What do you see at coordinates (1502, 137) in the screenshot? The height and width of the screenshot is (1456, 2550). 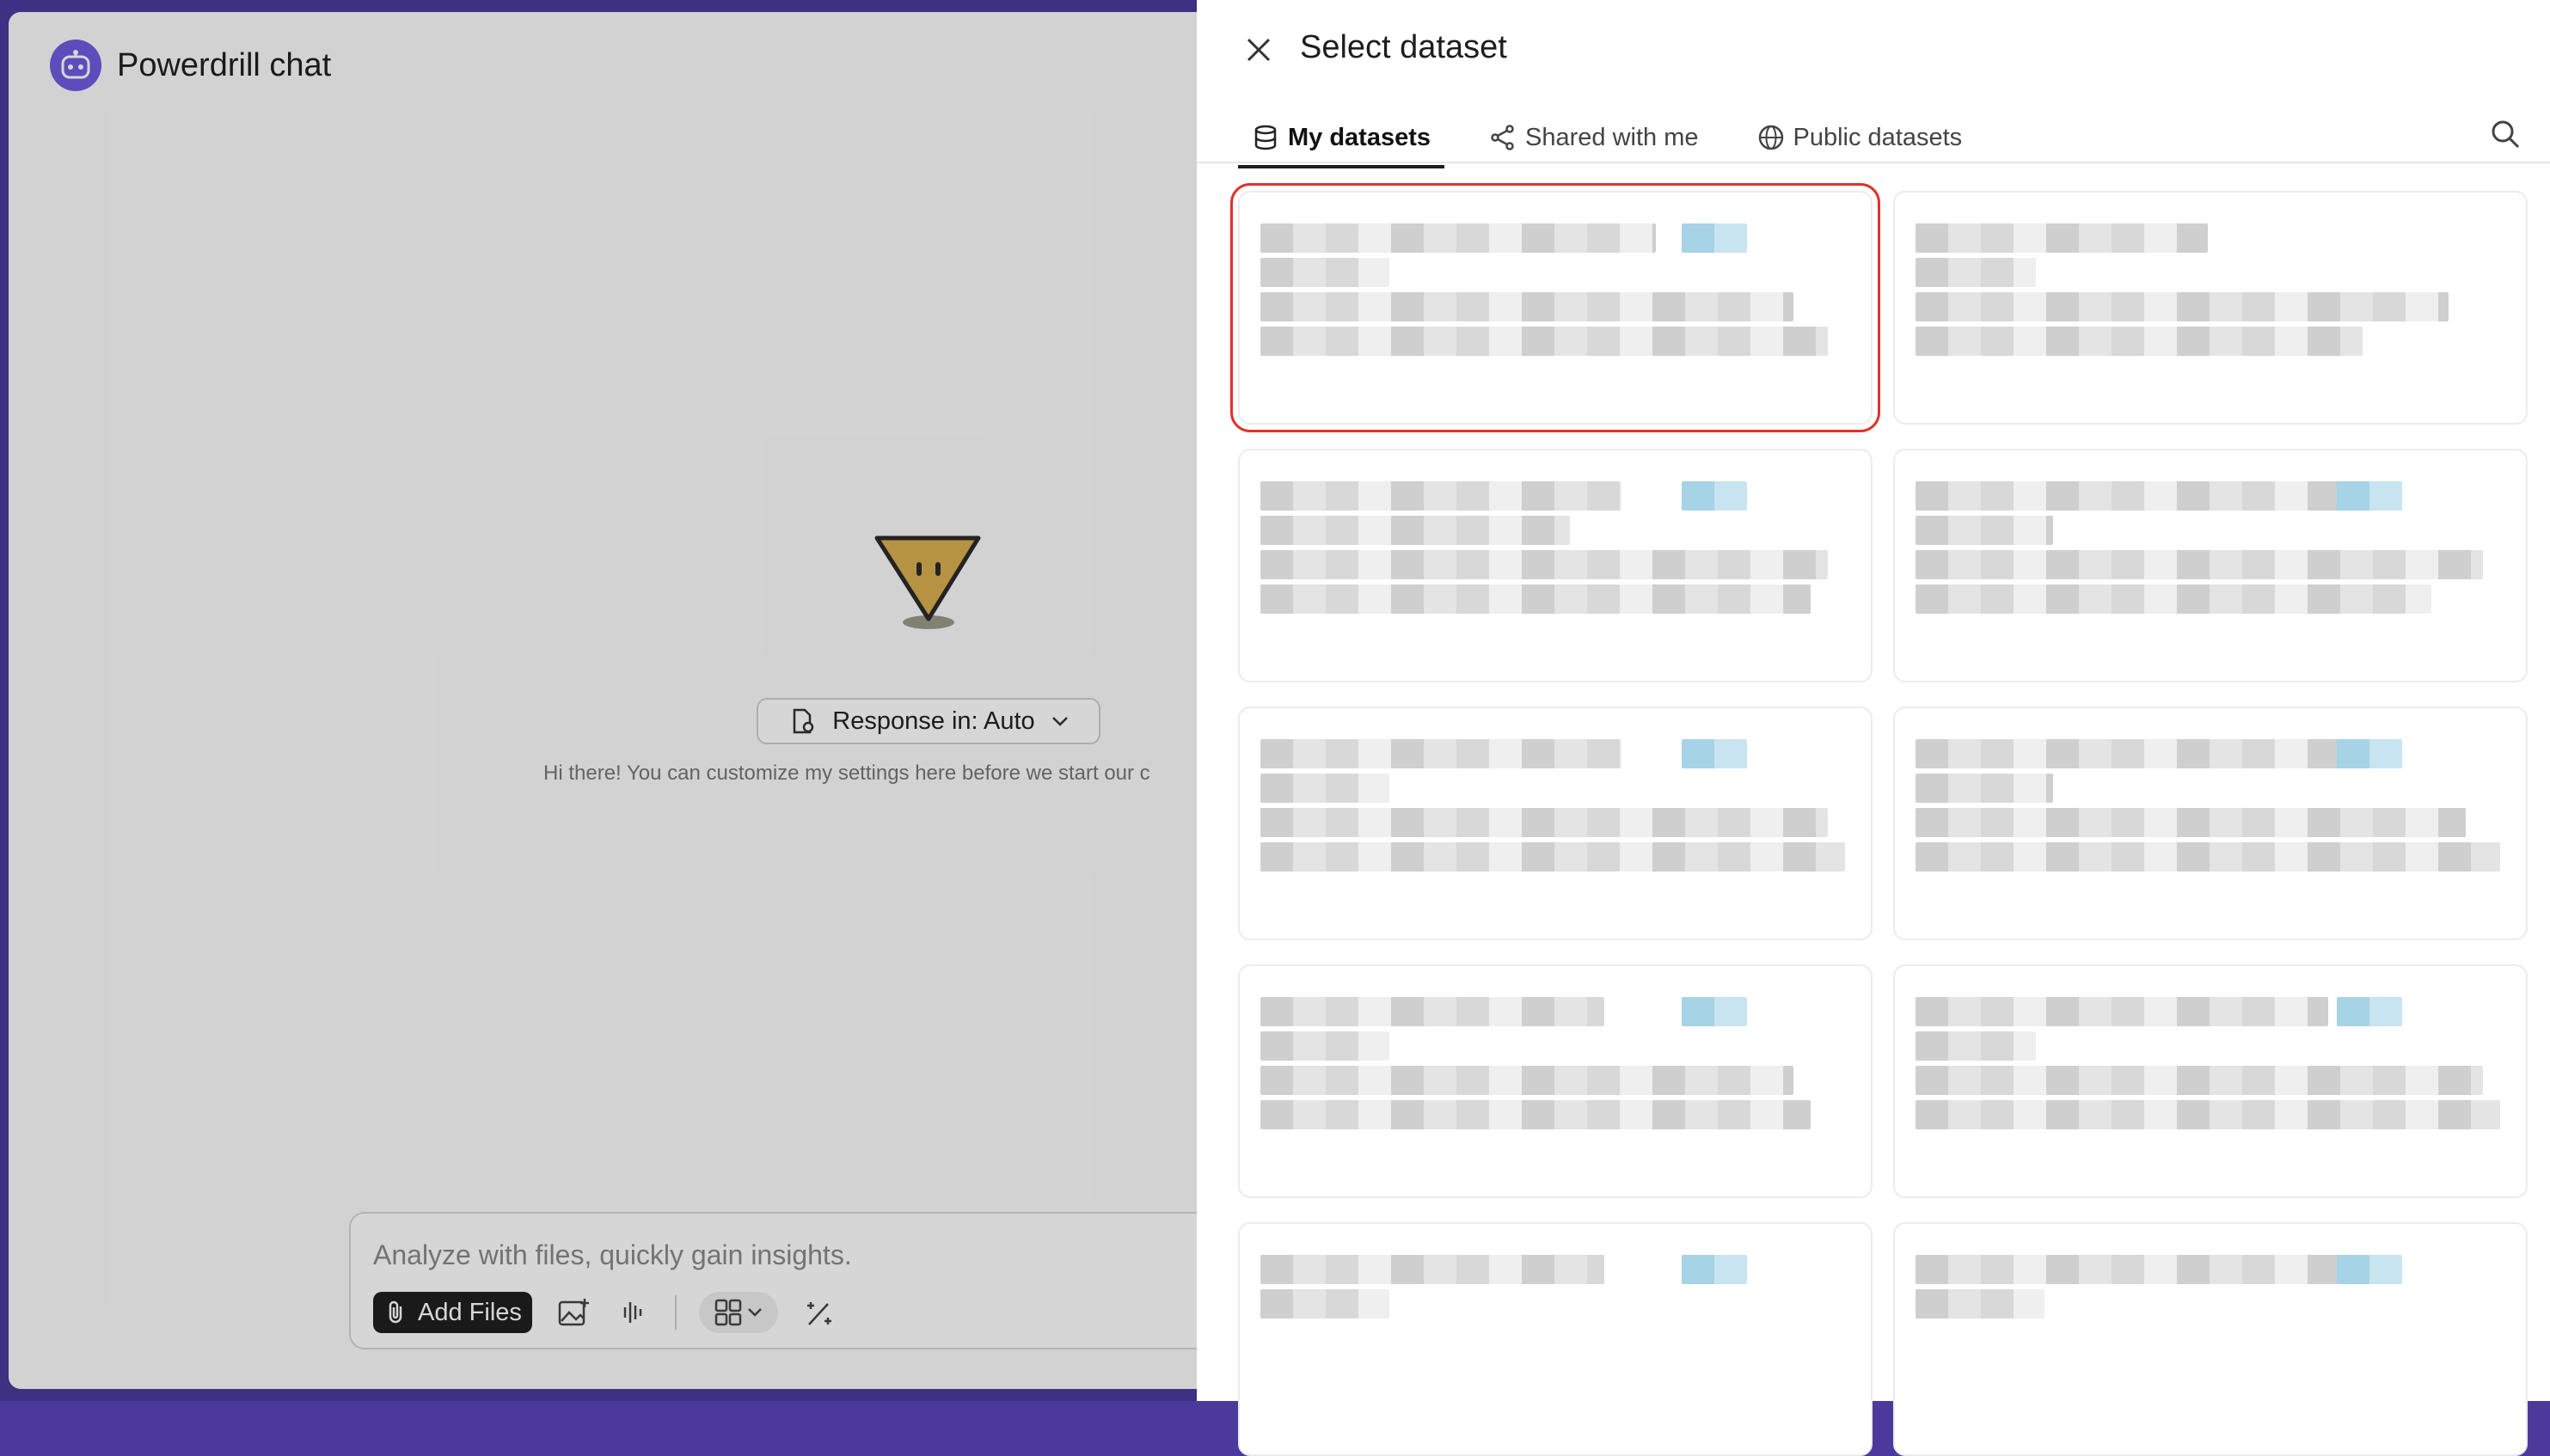 I see `share-icon` at bounding box center [1502, 137].